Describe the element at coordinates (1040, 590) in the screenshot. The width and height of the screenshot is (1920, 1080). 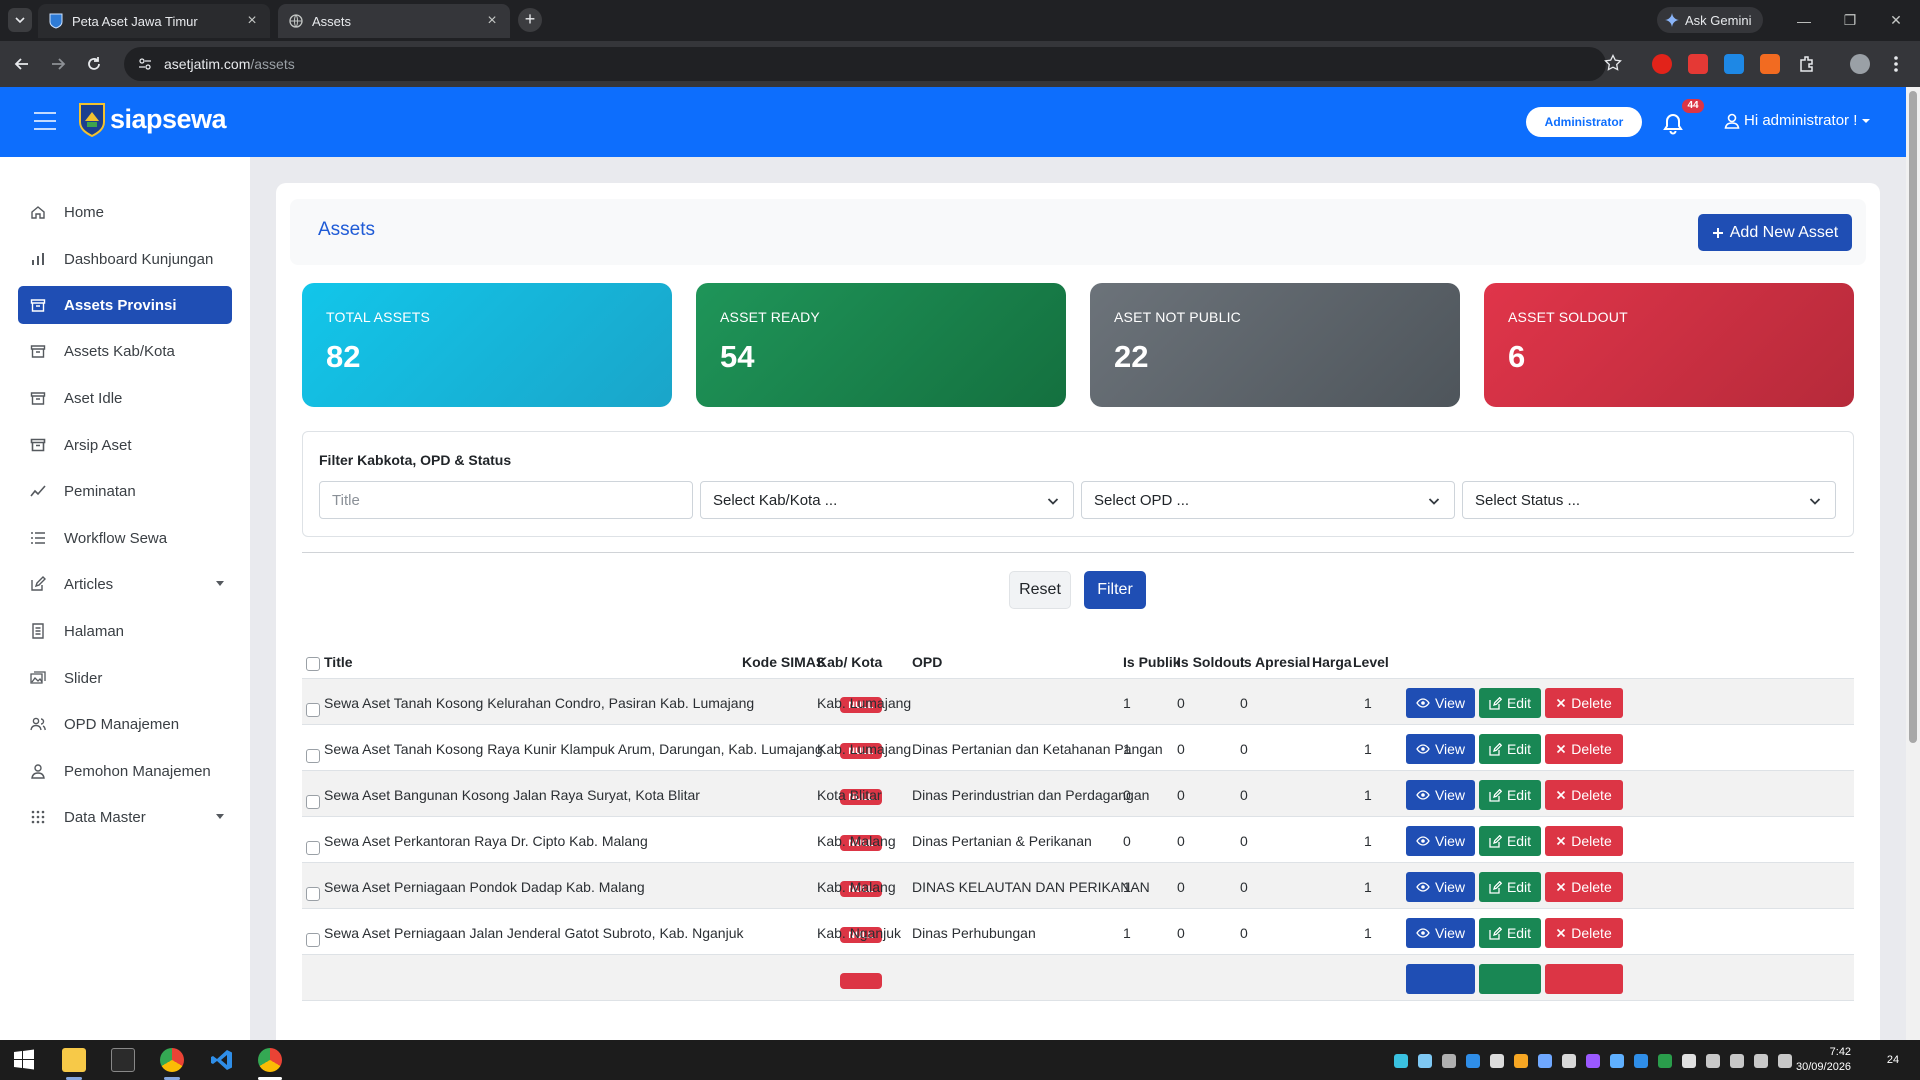
I see `reset-button: Reset` at that location.